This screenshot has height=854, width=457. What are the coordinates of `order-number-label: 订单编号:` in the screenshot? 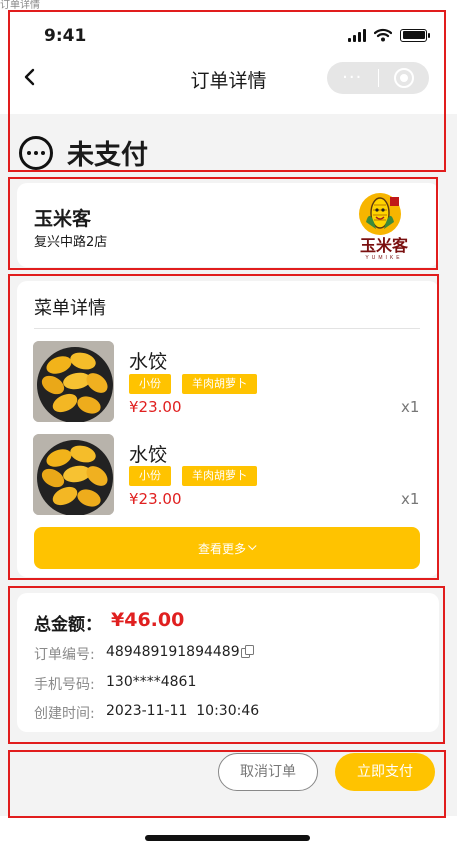 It's located at (64, 655).